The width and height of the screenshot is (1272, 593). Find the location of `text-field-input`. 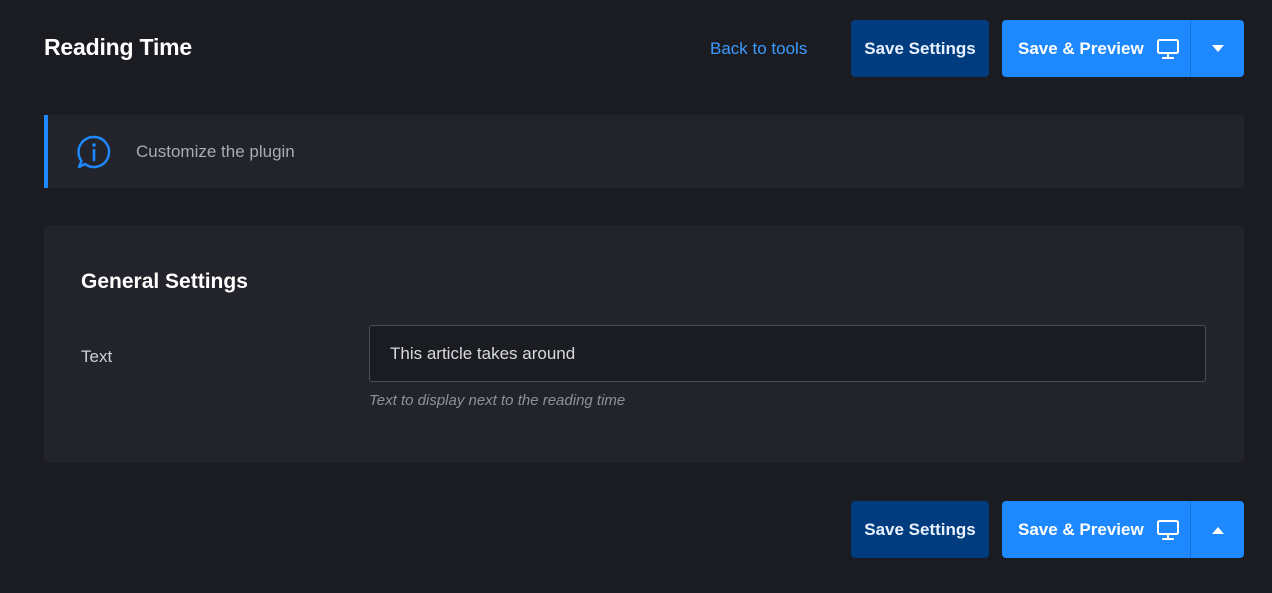

text-field-input is located at coordinates (787, 353).